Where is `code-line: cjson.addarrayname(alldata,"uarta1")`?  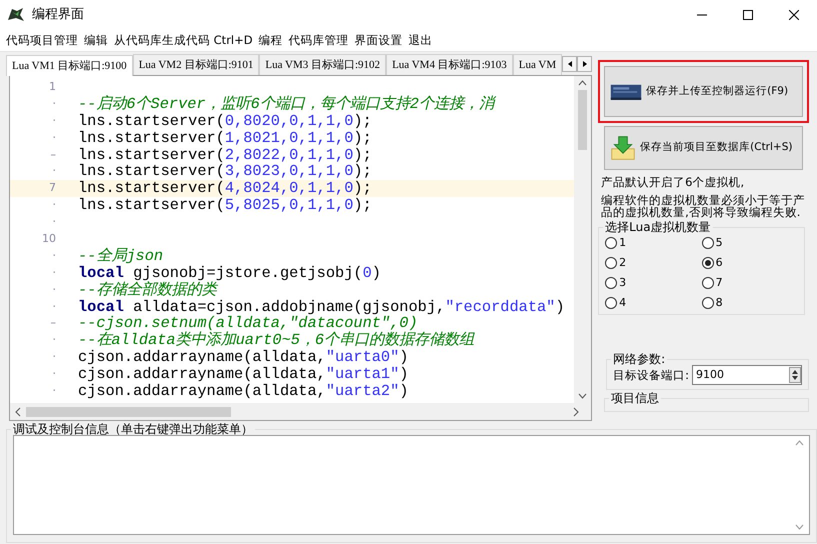 code-line: cjson.addarrayname(alldata,"uarta1") is located at coordinates (243, 375).